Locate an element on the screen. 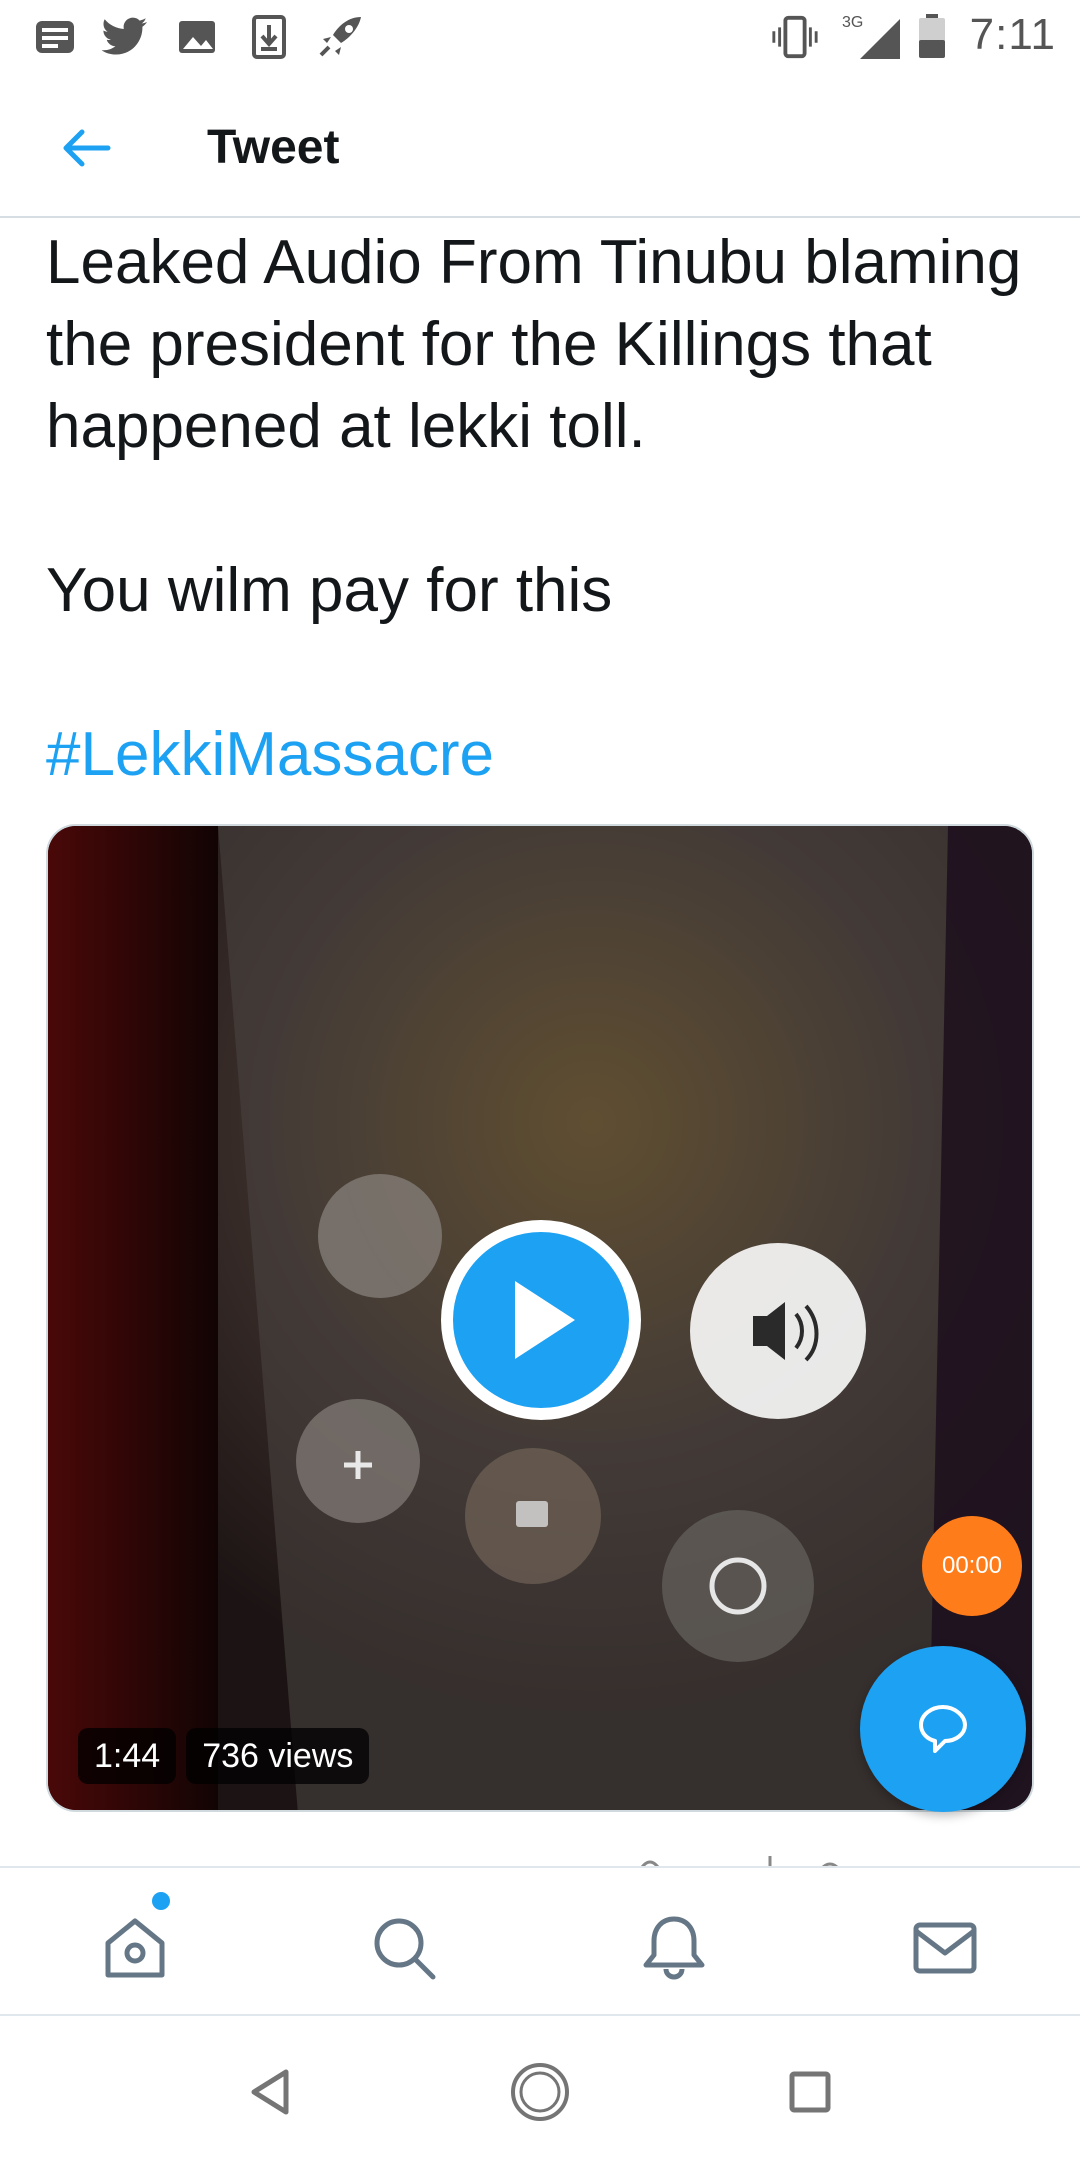  system-nav-bar is located at coordinates (540, 2088).